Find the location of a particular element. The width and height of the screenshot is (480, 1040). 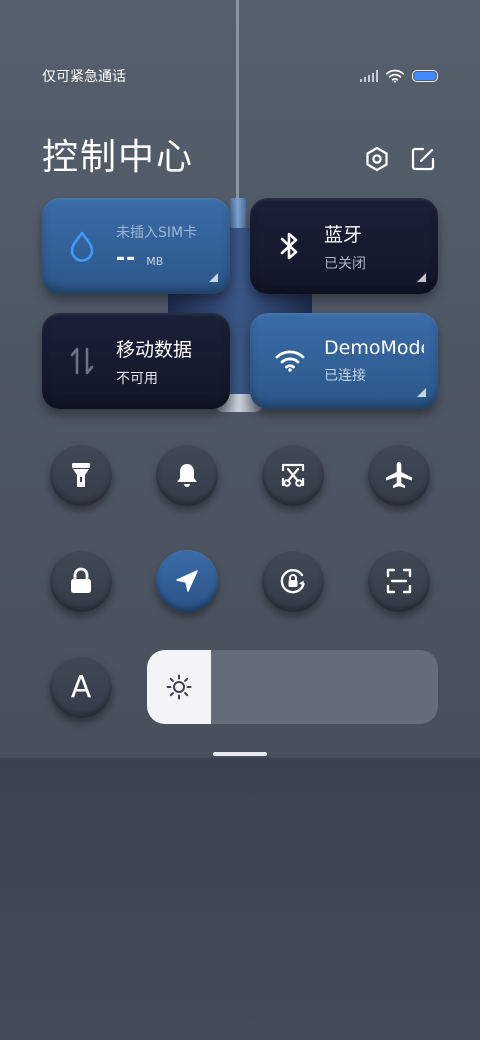

lock-screen-toggle is located at coordinates (81, 581).